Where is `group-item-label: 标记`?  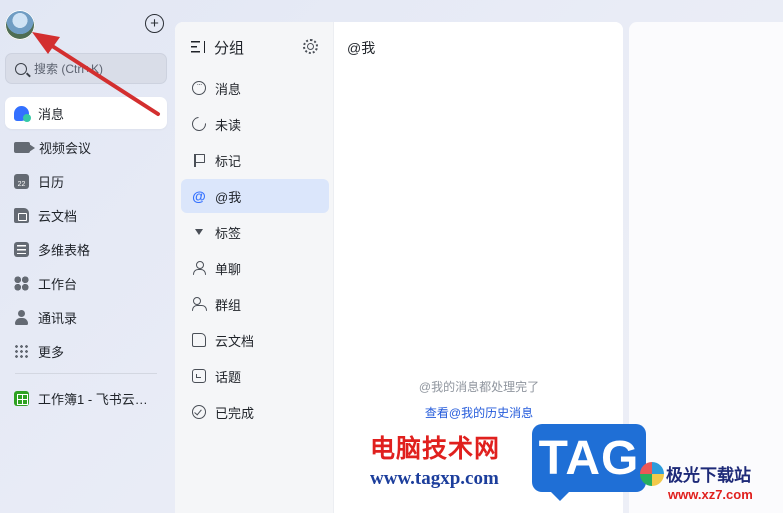 group-item-label: 标记 is located at coordinates (228, 161).